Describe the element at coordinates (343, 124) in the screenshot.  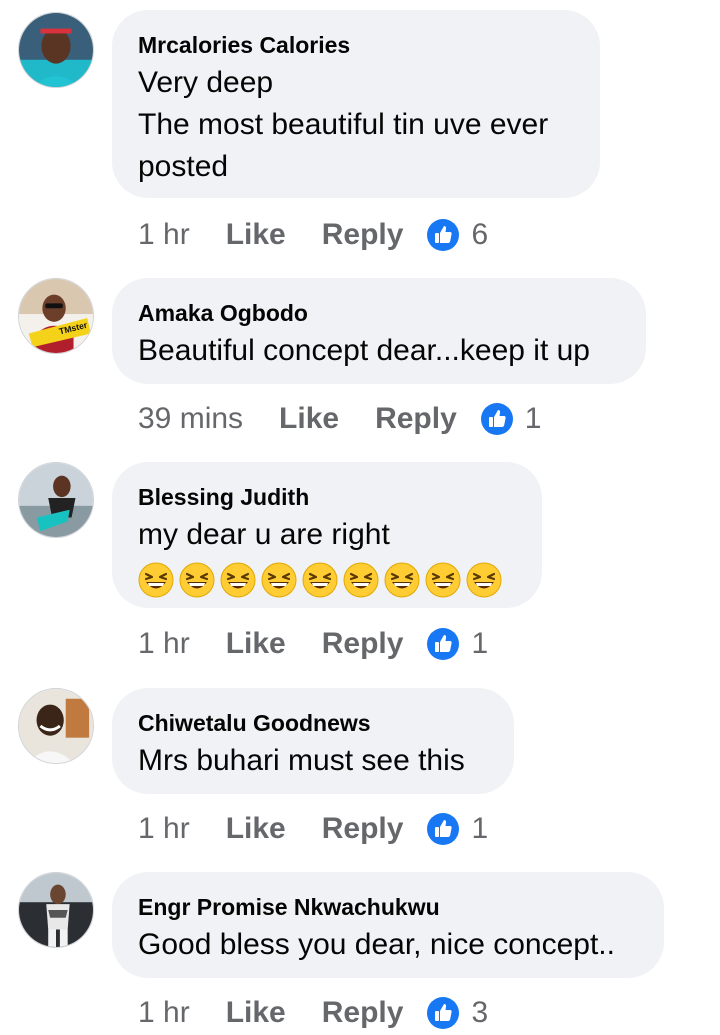
I see `comment-text-line: The most beautiful tin uve ever` at that location.